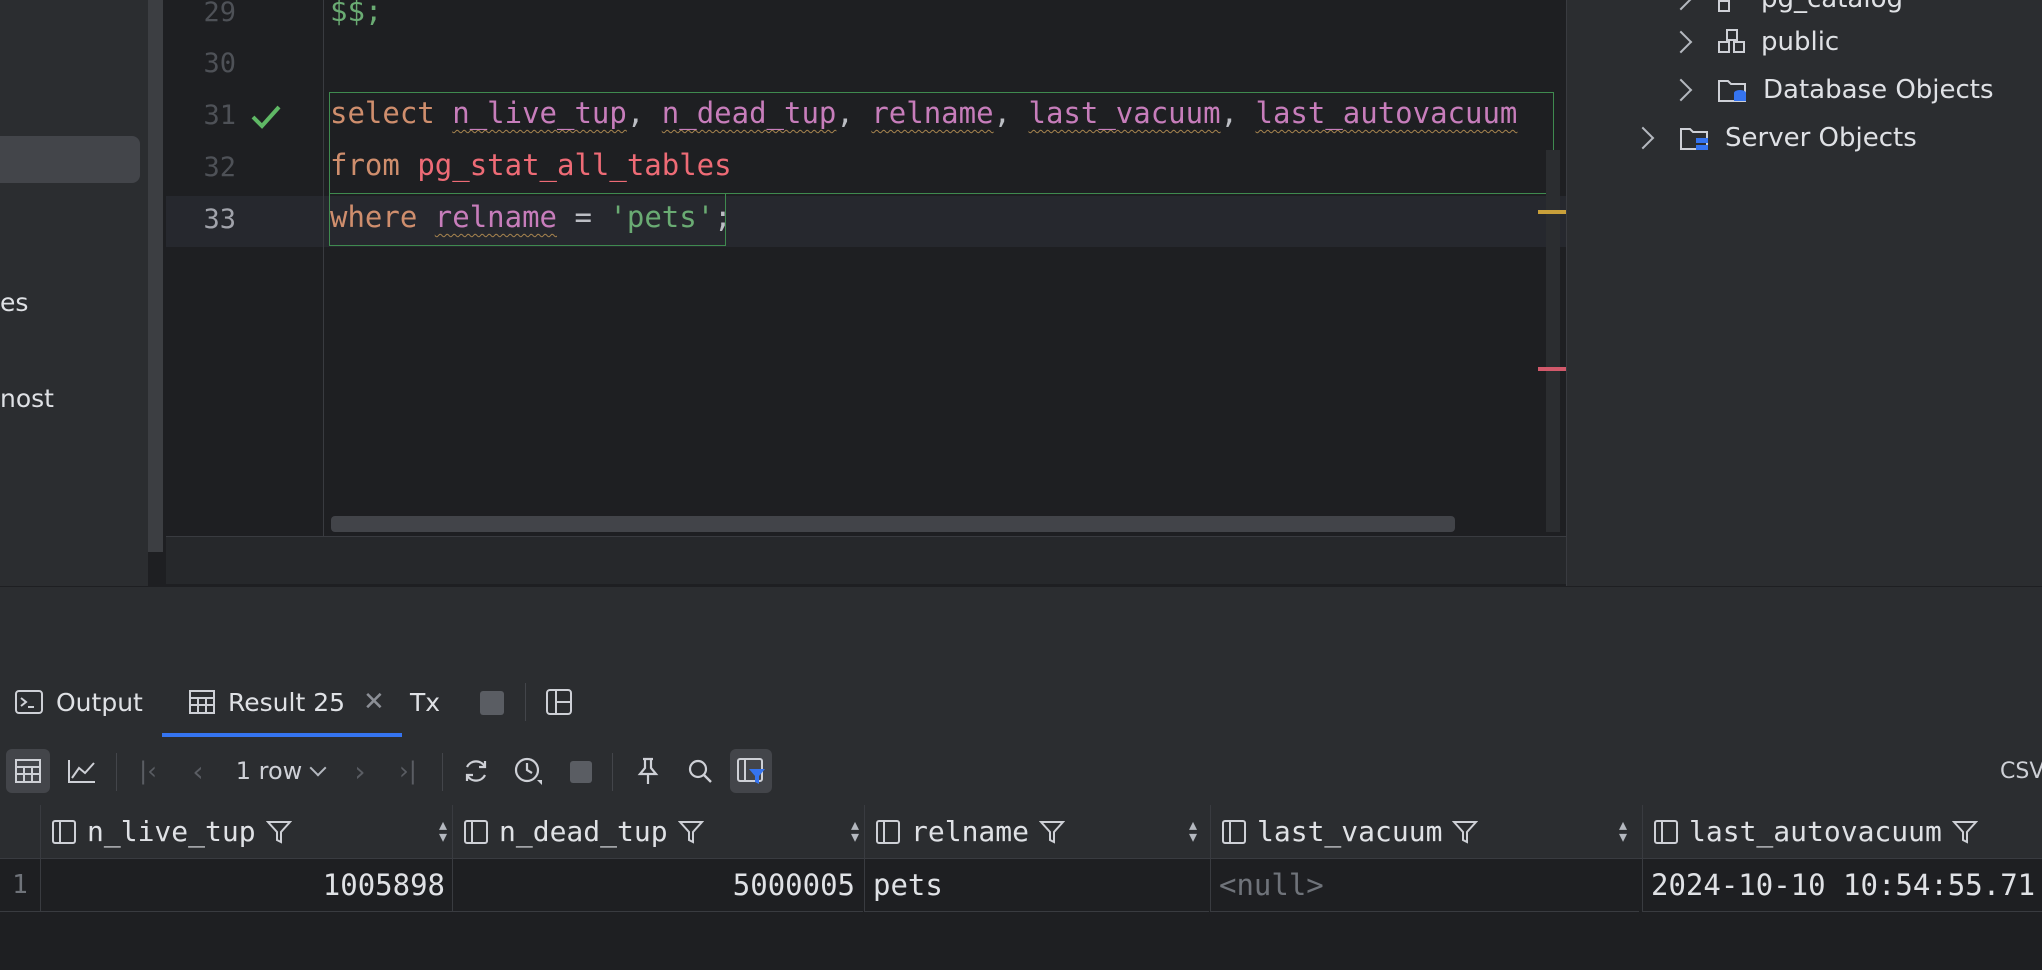 The height and width of the screenshot is (970, 2042). Describe the element at coordinates (219, 14) in the screenshot. I see `line-number: 29` at that location.